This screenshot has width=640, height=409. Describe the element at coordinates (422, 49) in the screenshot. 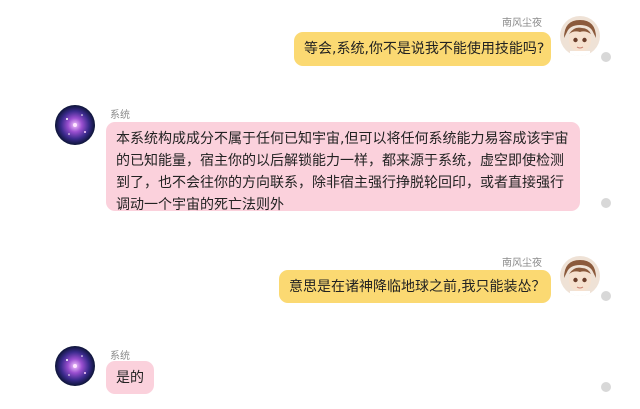

I see `message-bubble: 等会,系统,你不是说我不能使用技能吗?` at that location.